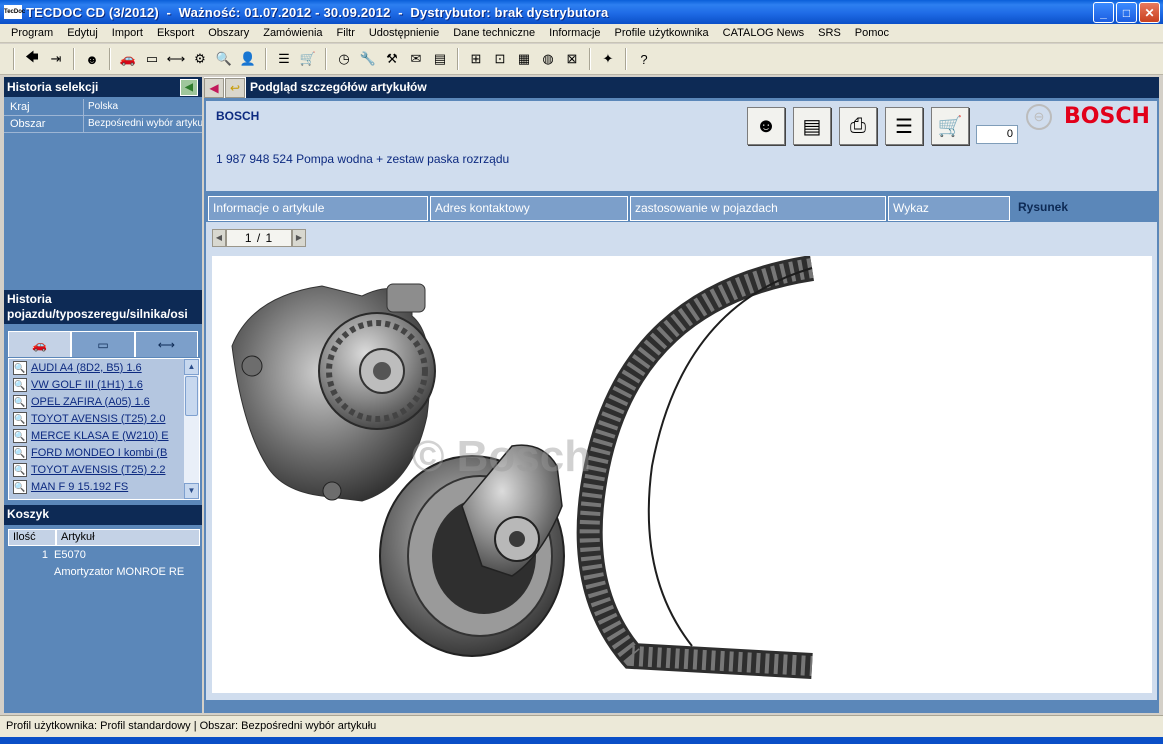 This screenshot has height=744, width=1163. I want to click on info-person-button: ☻, so click(766, 126).